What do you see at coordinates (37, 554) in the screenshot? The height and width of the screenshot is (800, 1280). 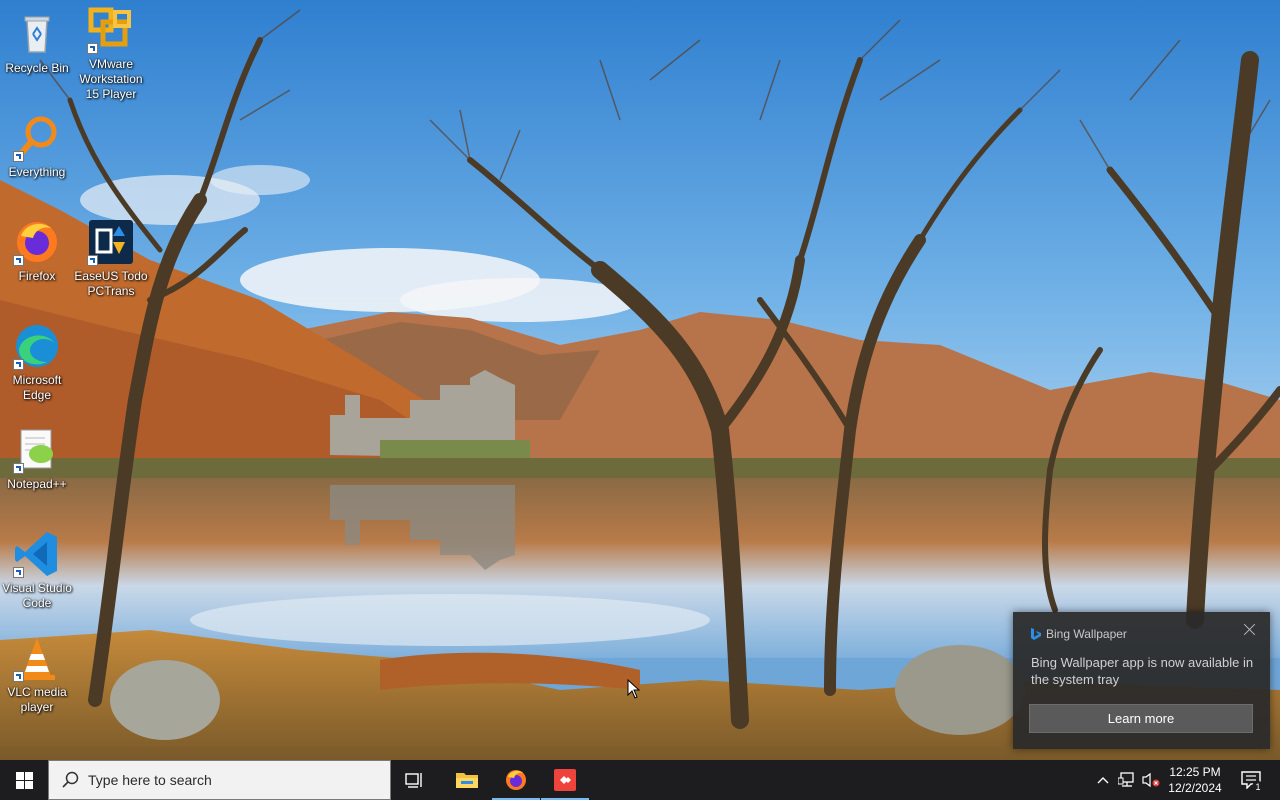 I see `vscode-icon` at bounding box center [37, 554].